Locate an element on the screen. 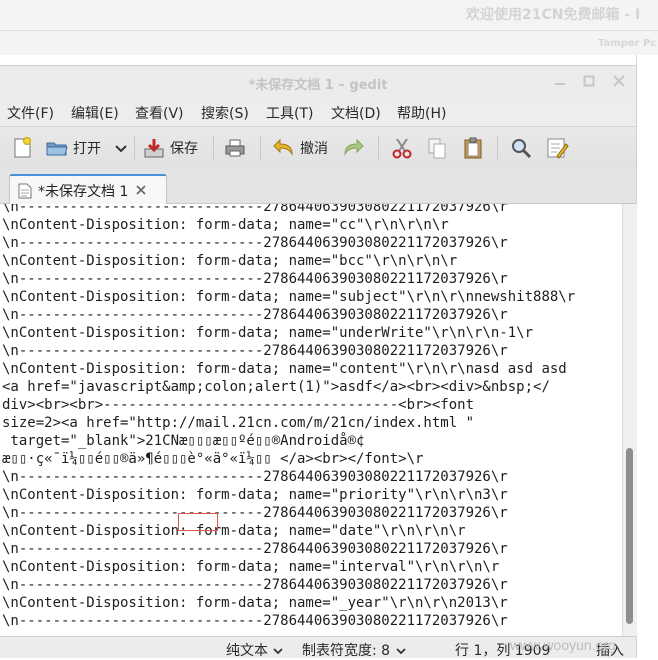 This screenshot has width=658, height=660. background-window-title: 欢迎使用21CN免费邮箱 - I is located at coordinates (553, 15).